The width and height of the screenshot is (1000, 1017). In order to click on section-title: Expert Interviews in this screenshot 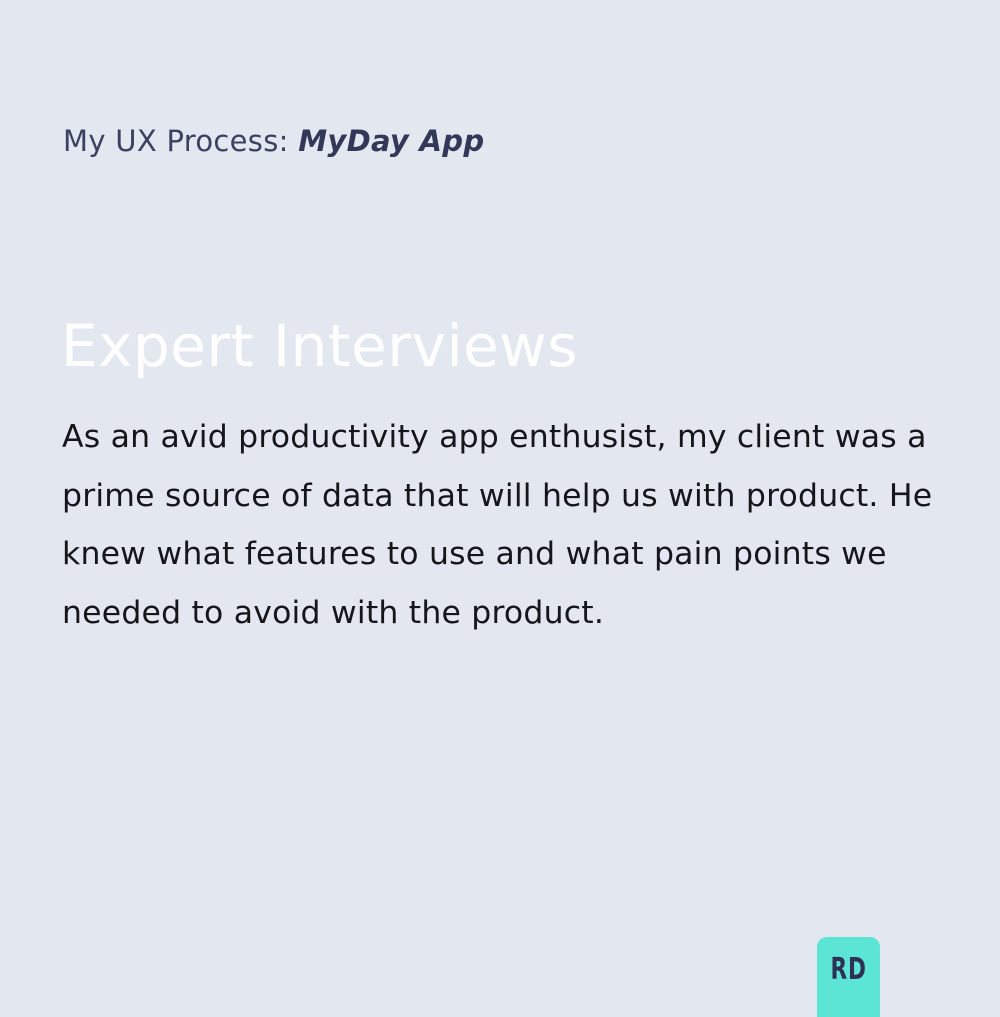, I will do `click(319, 346)`.